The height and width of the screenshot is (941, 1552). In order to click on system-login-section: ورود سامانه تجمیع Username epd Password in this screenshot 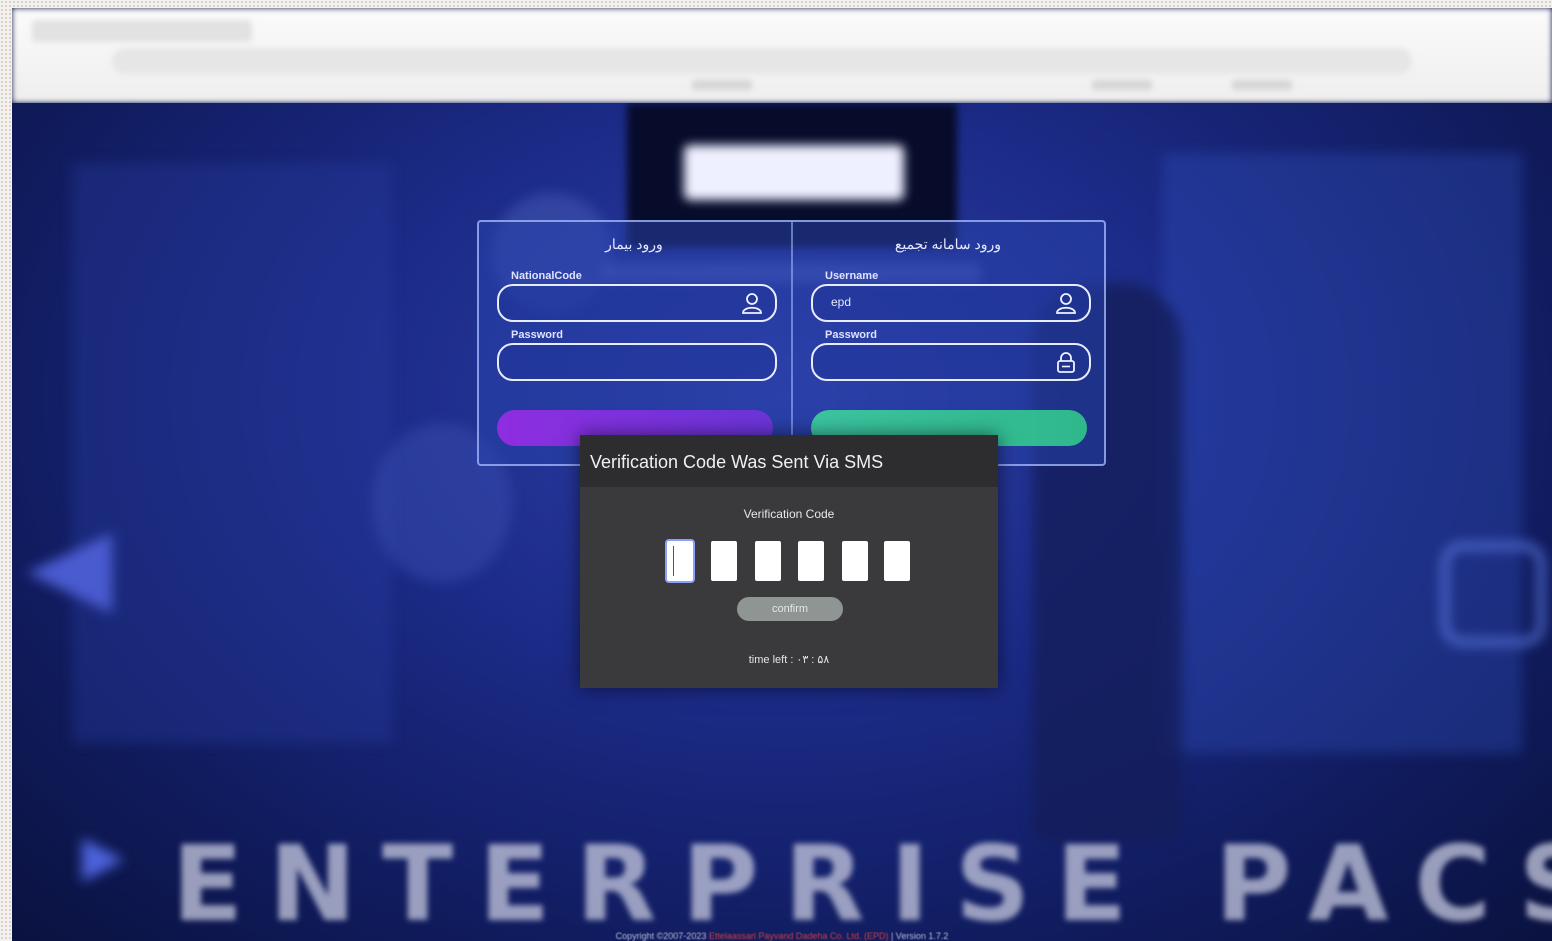, I will do `click(947, 343)`.